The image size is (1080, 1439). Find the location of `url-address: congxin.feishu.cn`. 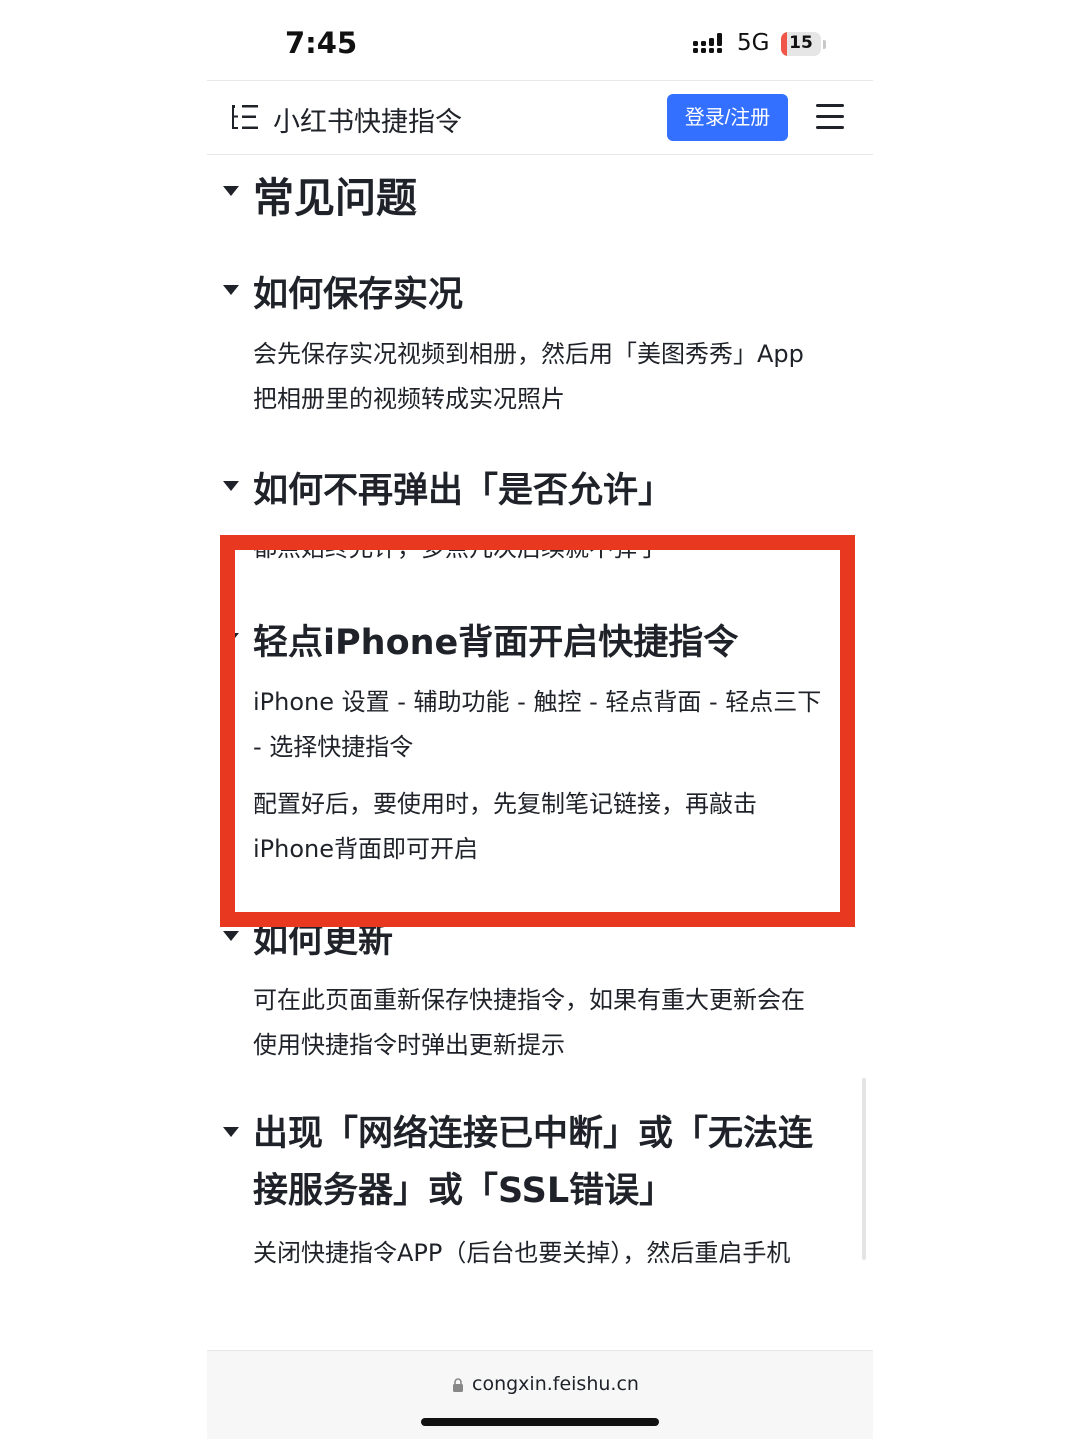

url-address: congxin.feishu.cn is located at coordinates (555, 1384).